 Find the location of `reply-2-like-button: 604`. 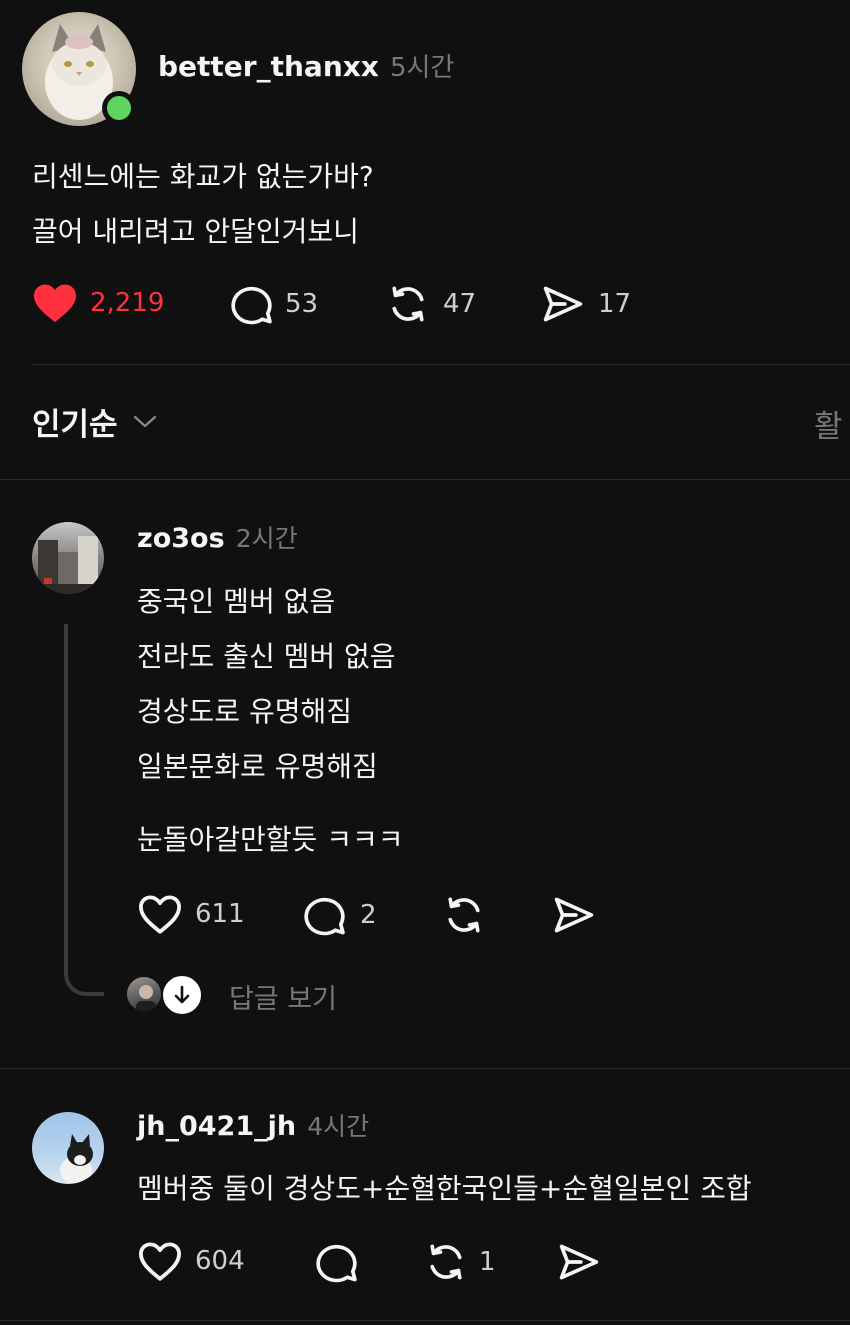

reply-2-like-button: 604 is located at coordinates (191, 1261).